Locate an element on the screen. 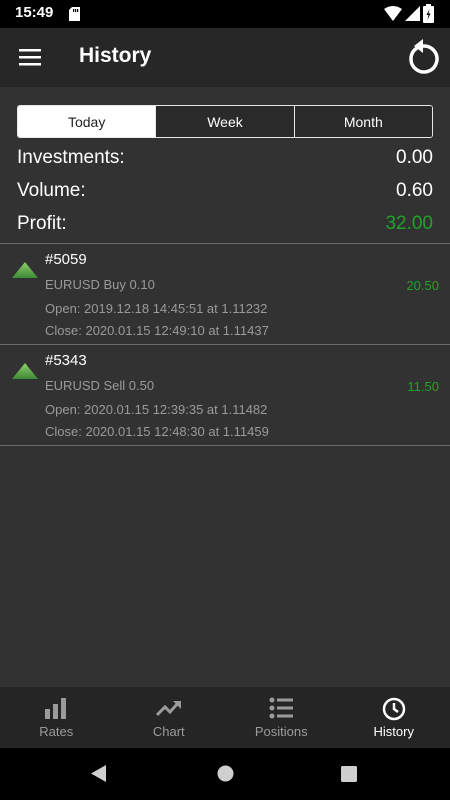 This screenshot has width=450, height=800. nav-label-positions: Positions is located at coordinates (281, 731).